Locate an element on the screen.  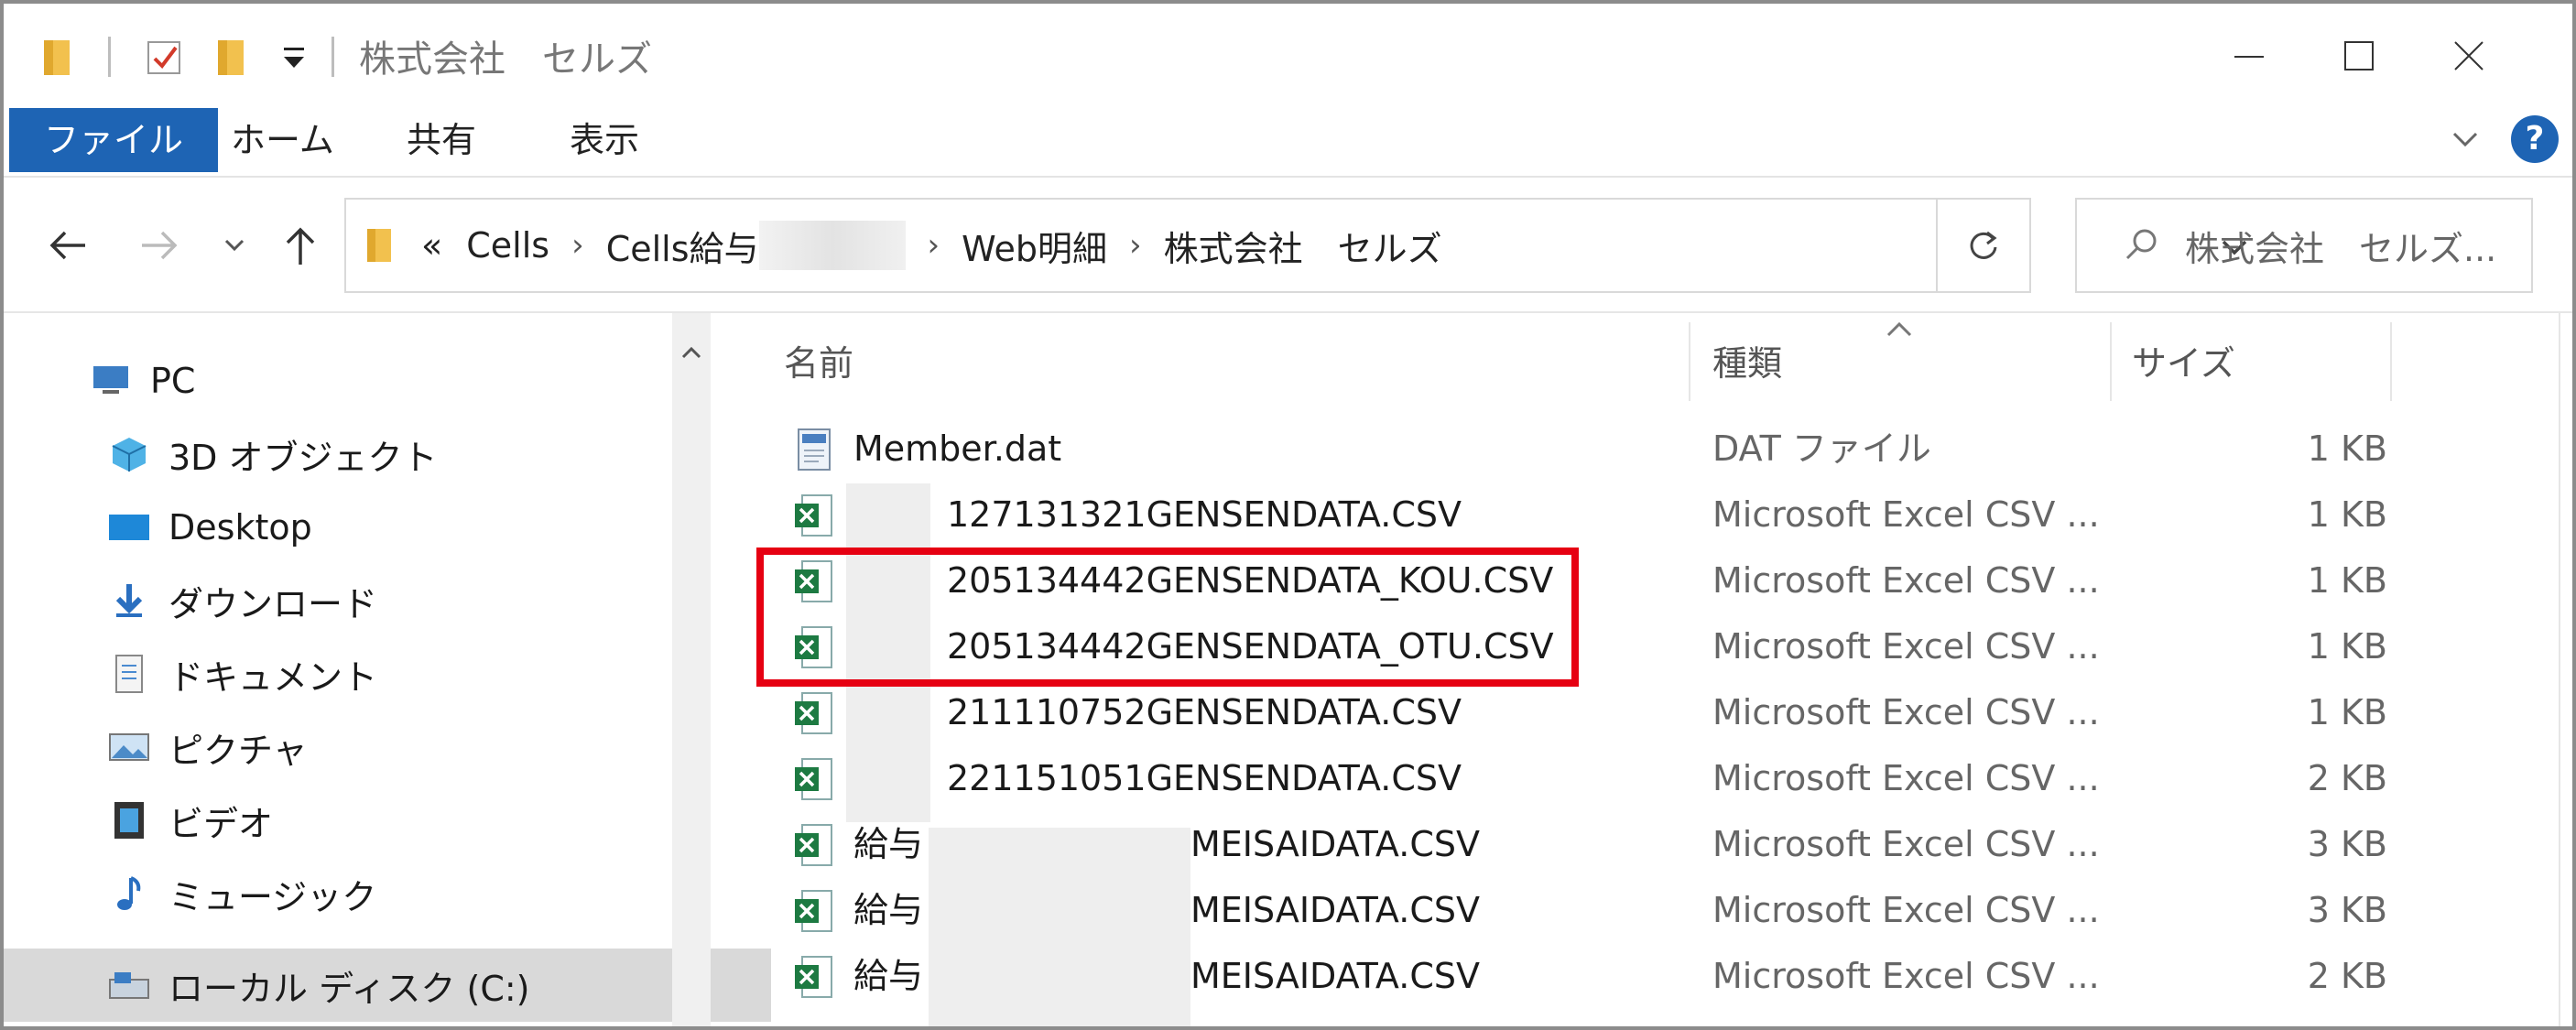
title-bar: 株式会社 セルズ is located at coordinates (1288, 53).